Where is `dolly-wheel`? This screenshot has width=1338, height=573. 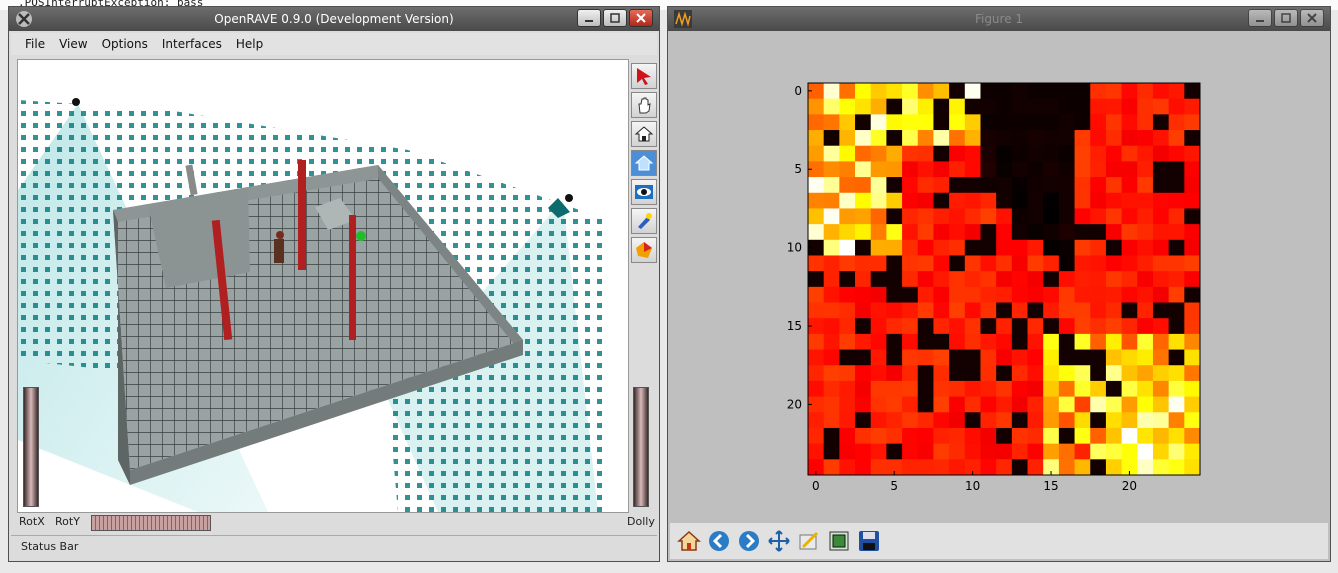
dolly-wheel is located at coordinates (641, 447).